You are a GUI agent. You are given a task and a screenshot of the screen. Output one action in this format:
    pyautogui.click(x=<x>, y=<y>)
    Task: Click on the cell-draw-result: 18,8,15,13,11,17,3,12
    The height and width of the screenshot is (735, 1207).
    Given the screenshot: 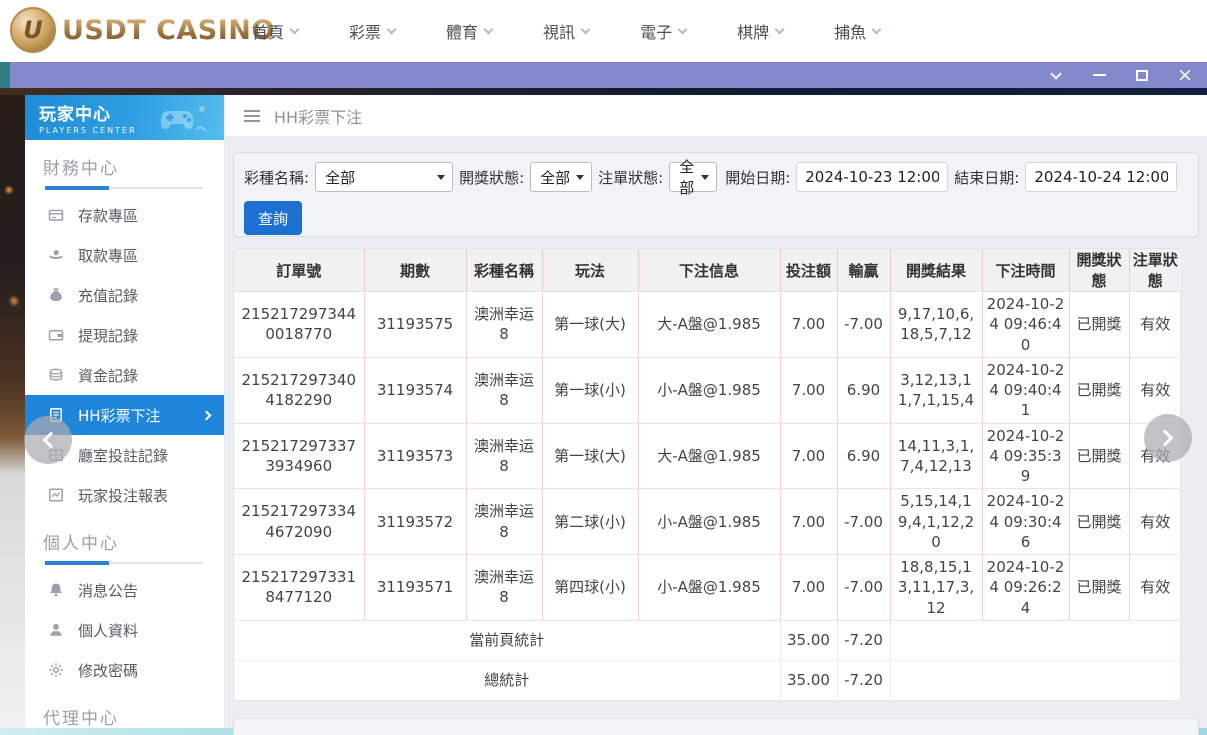 What is the action you would take?
    pyautogui.click(x=935, y=587)
    